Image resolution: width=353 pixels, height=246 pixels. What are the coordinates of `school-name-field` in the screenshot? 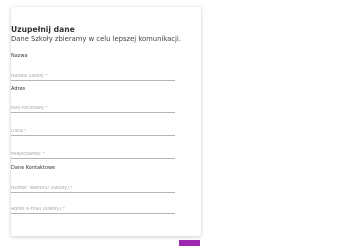 It's located at (93, 74).